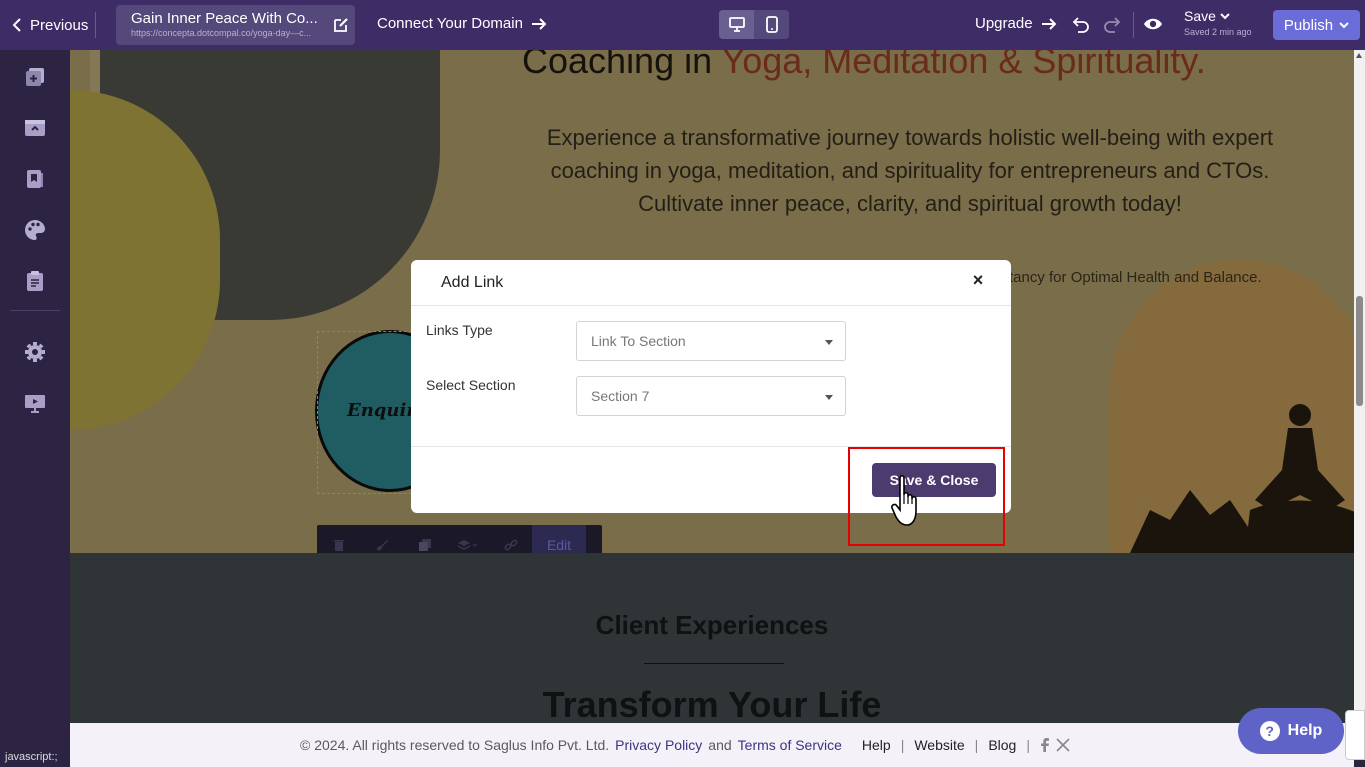 This screenshot has width=1365, height=767. I want to click on previous-button: Previous, so click(49, 25).